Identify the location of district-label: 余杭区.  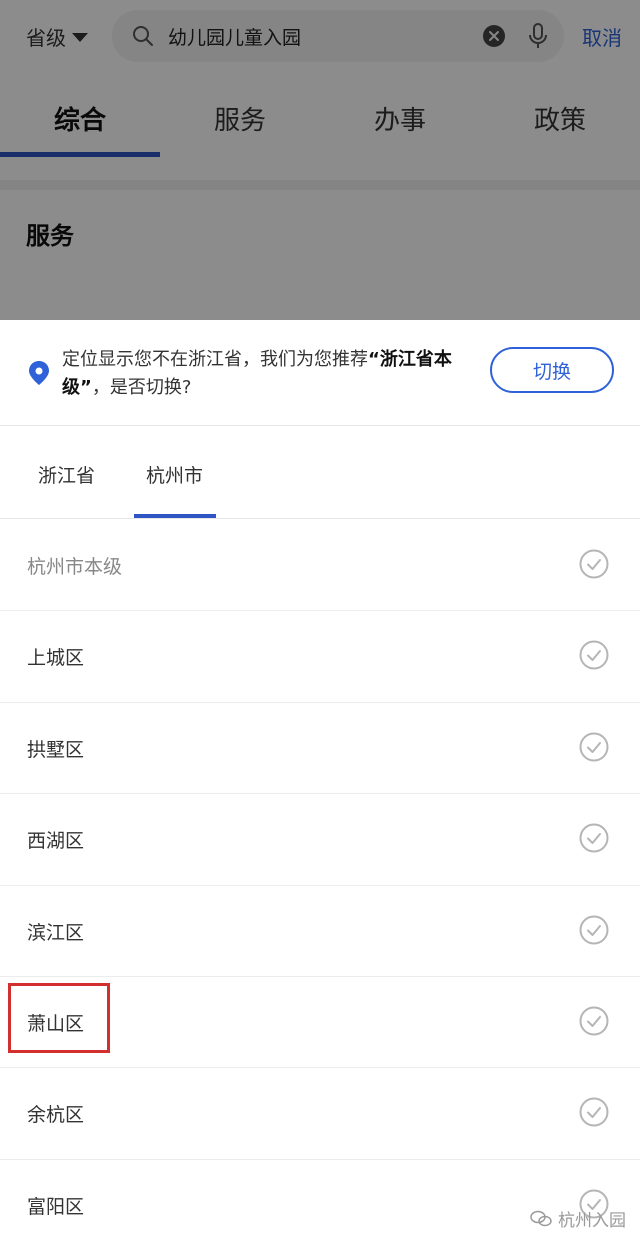
(56, 1115).